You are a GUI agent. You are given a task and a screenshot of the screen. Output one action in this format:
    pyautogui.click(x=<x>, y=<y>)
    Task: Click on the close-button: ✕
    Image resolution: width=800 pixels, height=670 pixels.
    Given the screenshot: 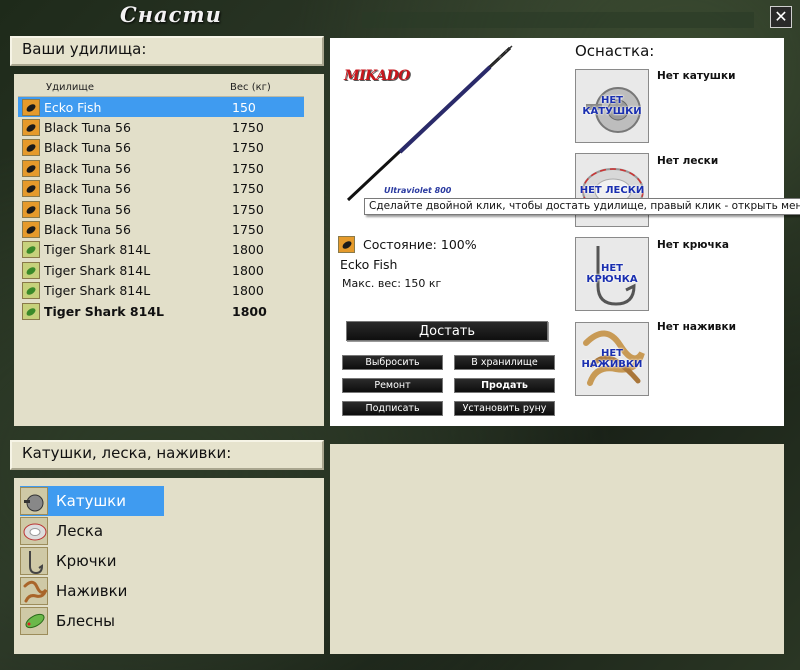 What is the action you would take?
    pyautogui.click(x=781, y=17)
    